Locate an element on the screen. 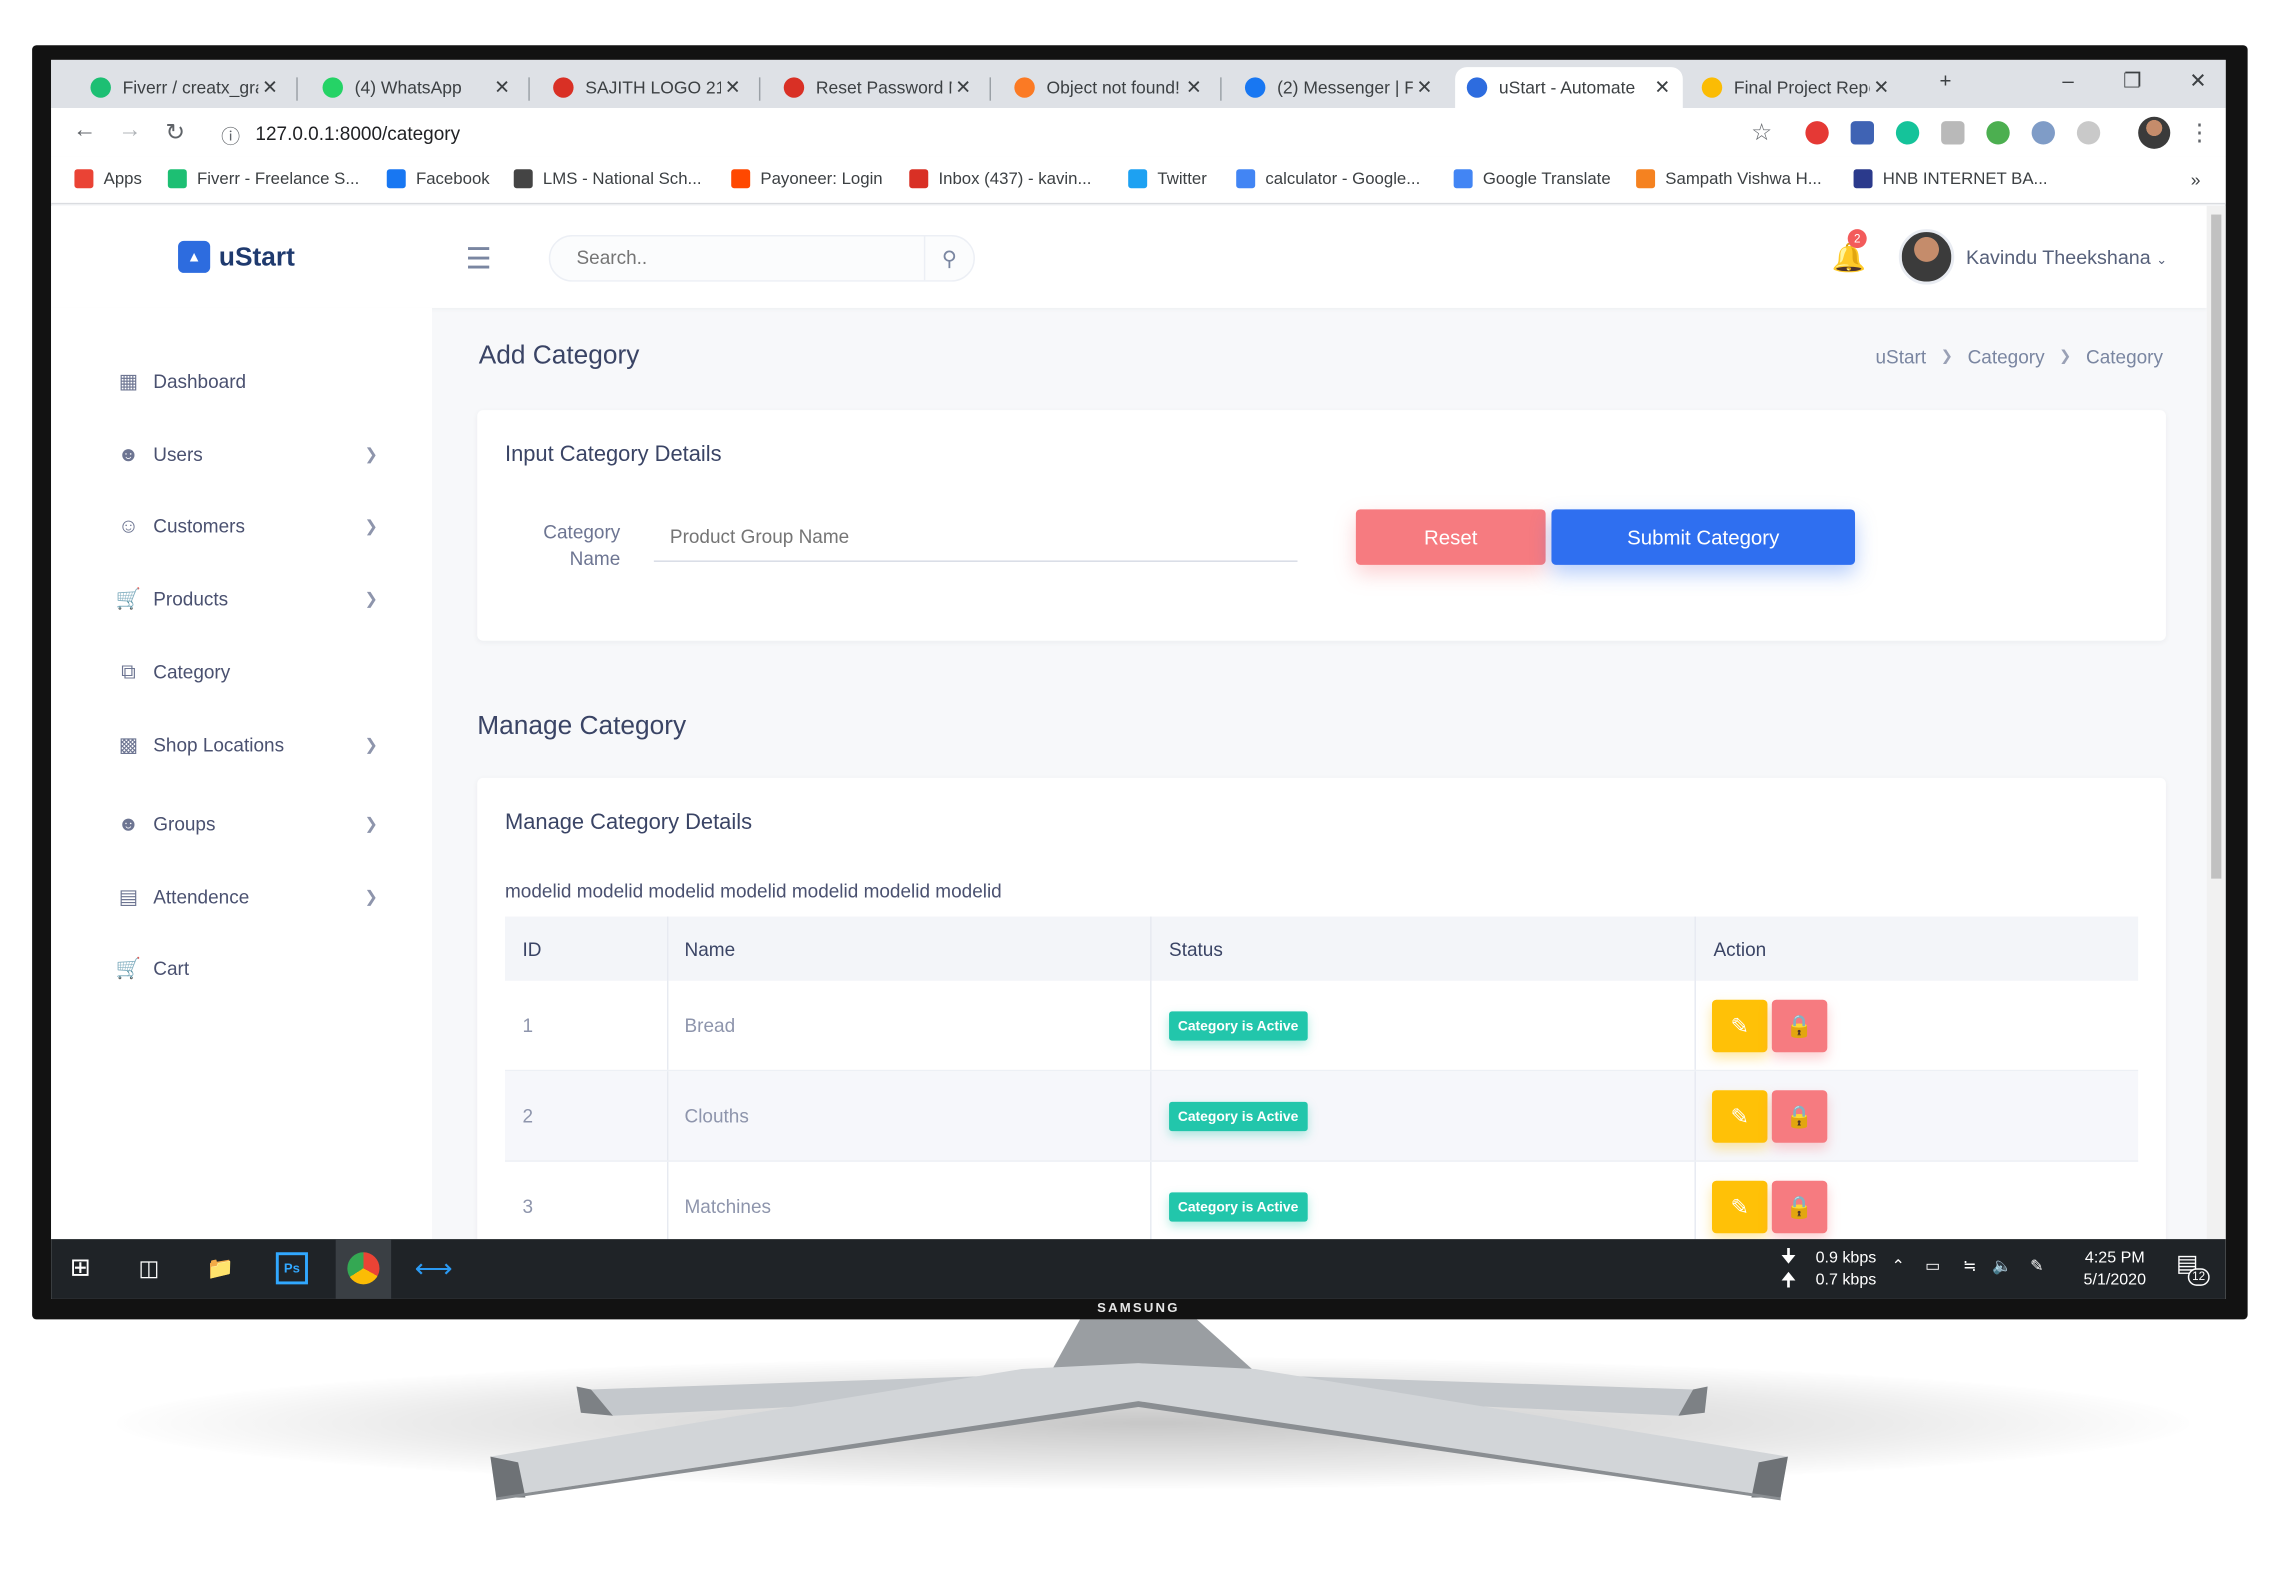  bookmark-item: Apps is located at coordinates (108, 179).